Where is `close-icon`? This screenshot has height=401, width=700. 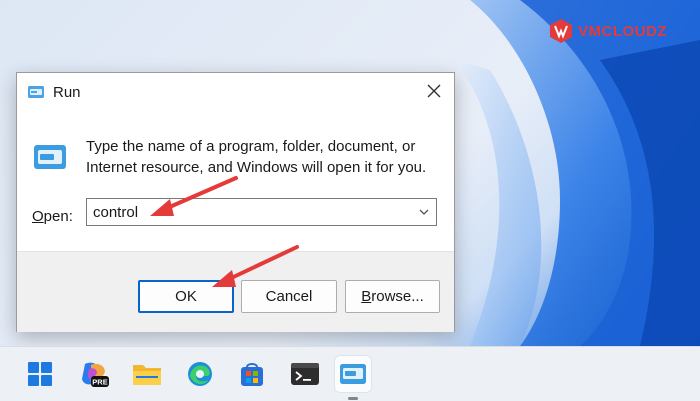
close-icon is located at coordinates (434, 91).